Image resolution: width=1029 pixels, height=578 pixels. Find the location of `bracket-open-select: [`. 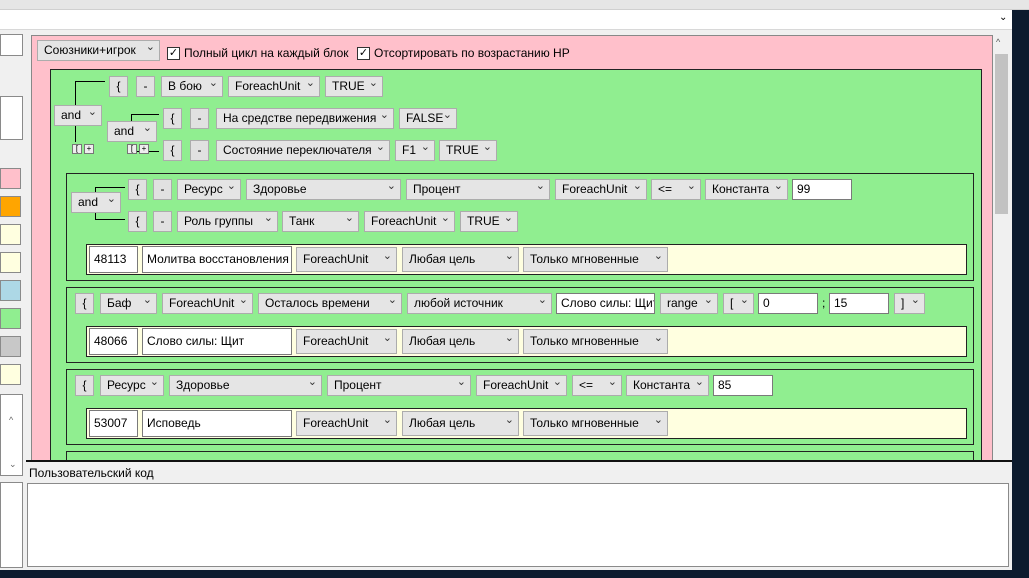

bracket-open-select: [ is located at coordinates (738, 303).